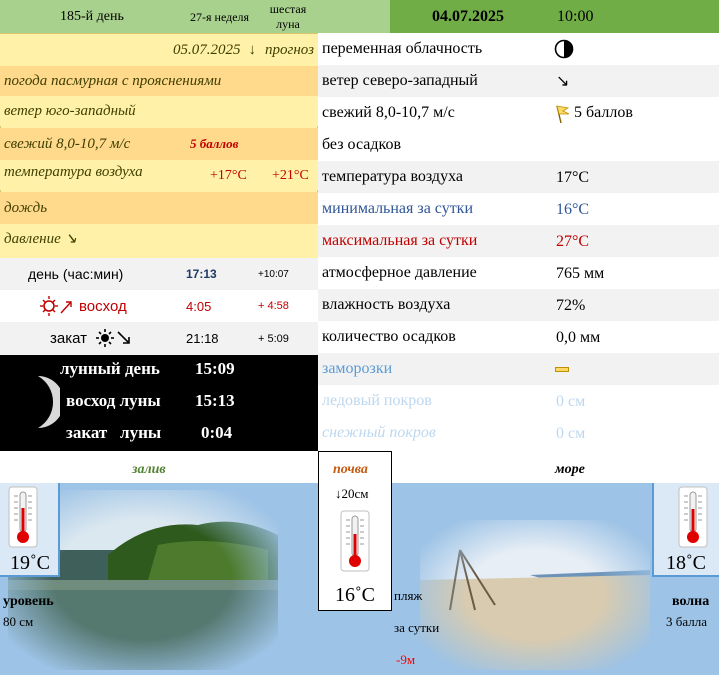 This screenshot has height=675, width=719. Describe the element at coordinates (386, 304) in the screenshot. I see `humidity-label: влажность воздуха` at that location.